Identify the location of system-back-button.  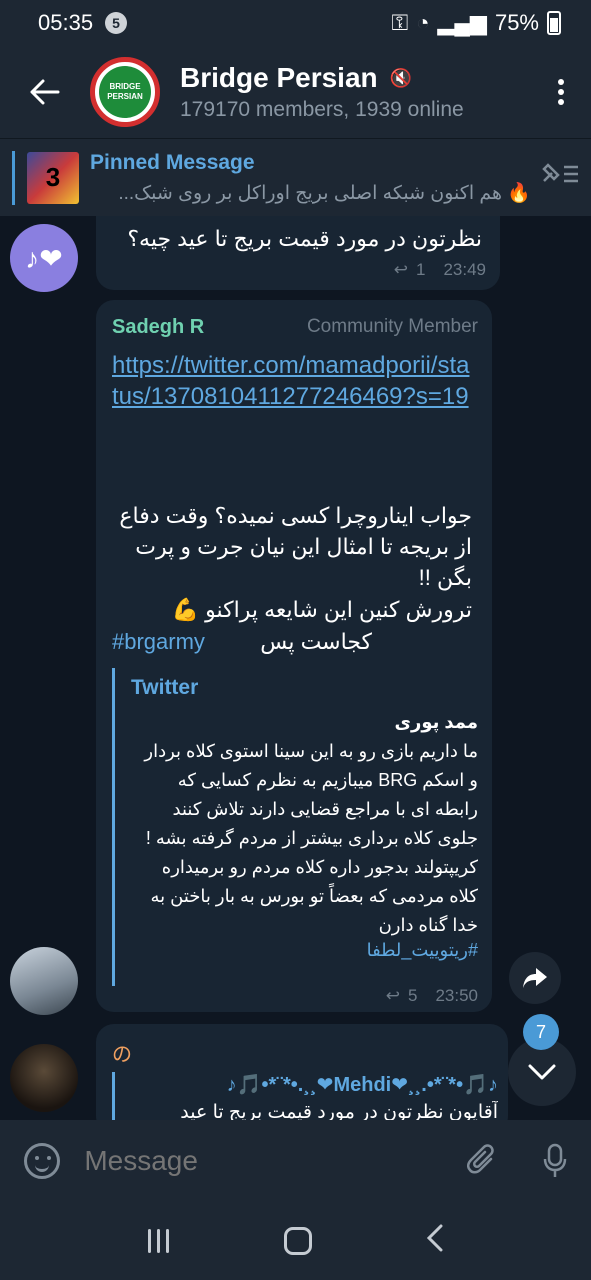
(435, 1241).